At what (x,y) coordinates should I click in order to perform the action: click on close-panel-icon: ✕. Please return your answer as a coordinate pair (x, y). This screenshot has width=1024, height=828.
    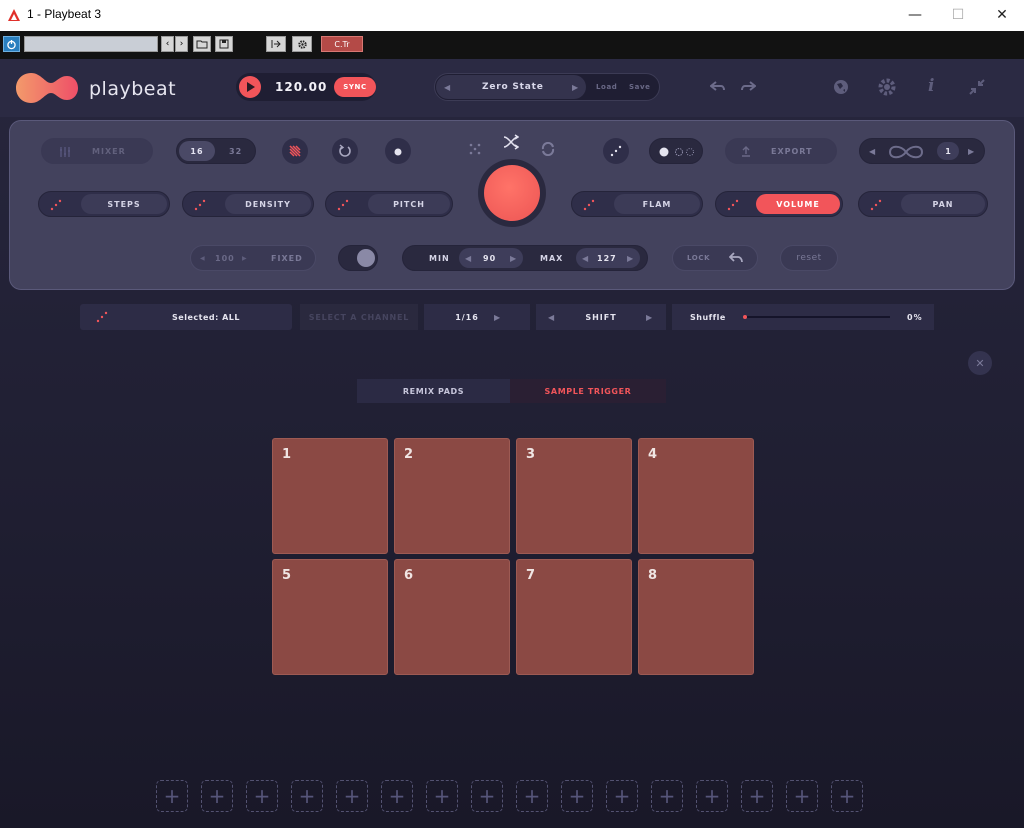
    Looking at the image, I should click on (980, 363).